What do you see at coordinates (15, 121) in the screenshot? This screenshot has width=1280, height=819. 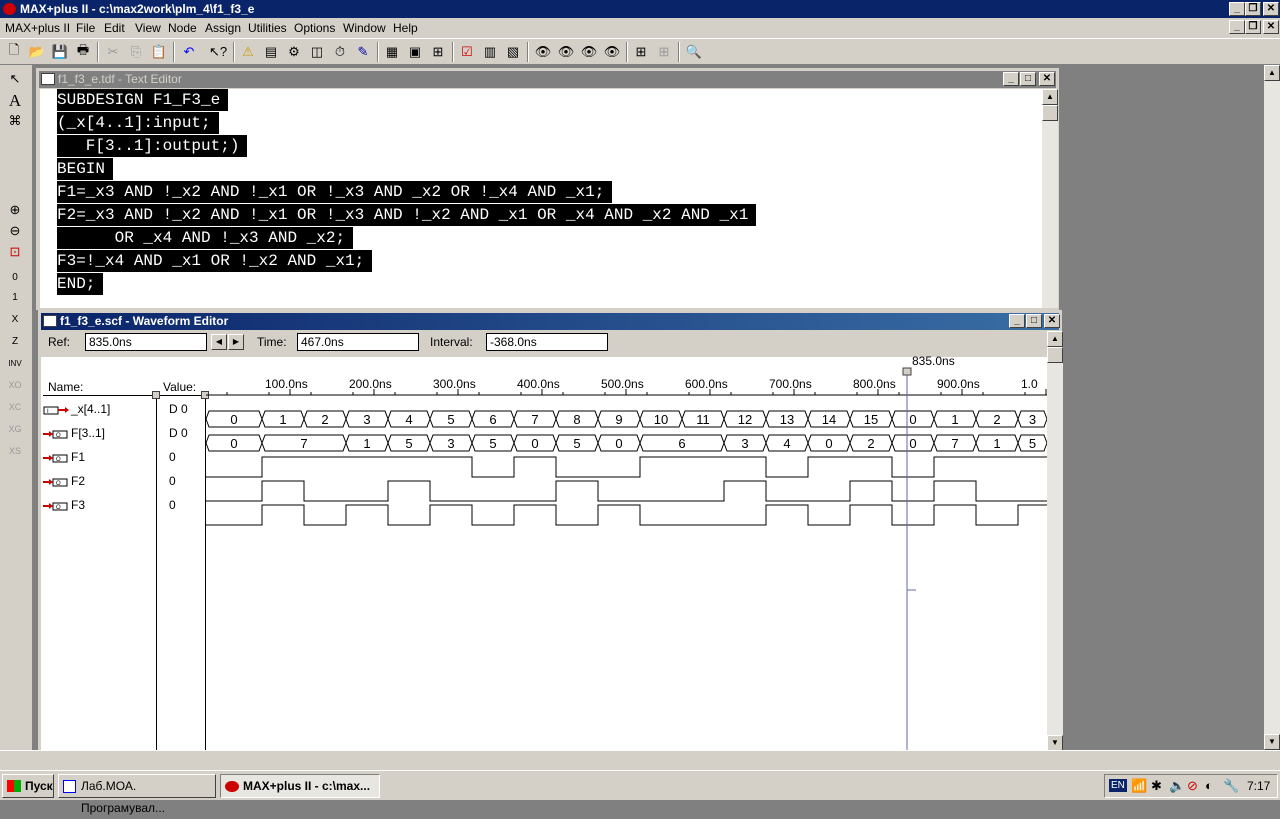 I see `waveform-draw-icon: ⌘` at bounding box center [15, 121].